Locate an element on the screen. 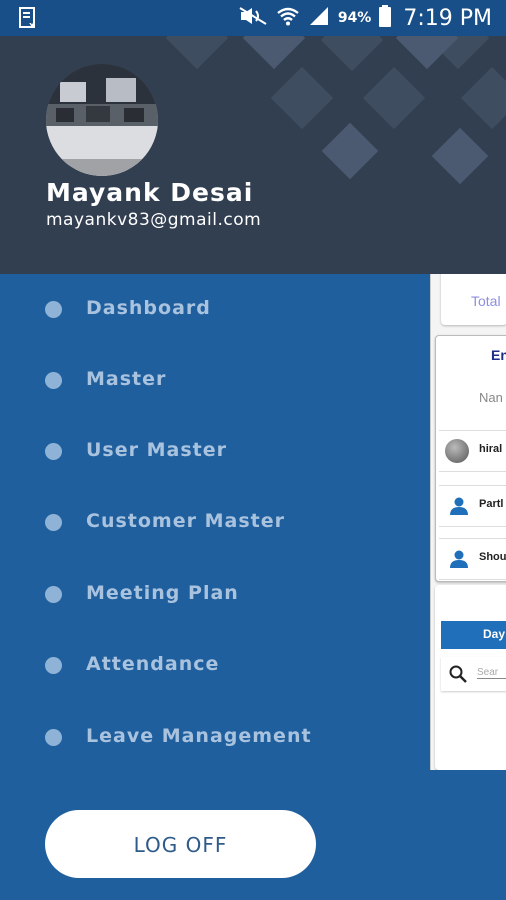 The image size is (506, 900). profile-avatar is located at coordinates (102, 120).